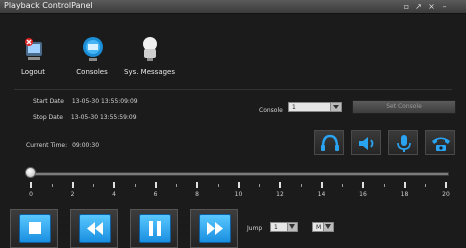  I want to click on stop-icon, so click(35, 228).